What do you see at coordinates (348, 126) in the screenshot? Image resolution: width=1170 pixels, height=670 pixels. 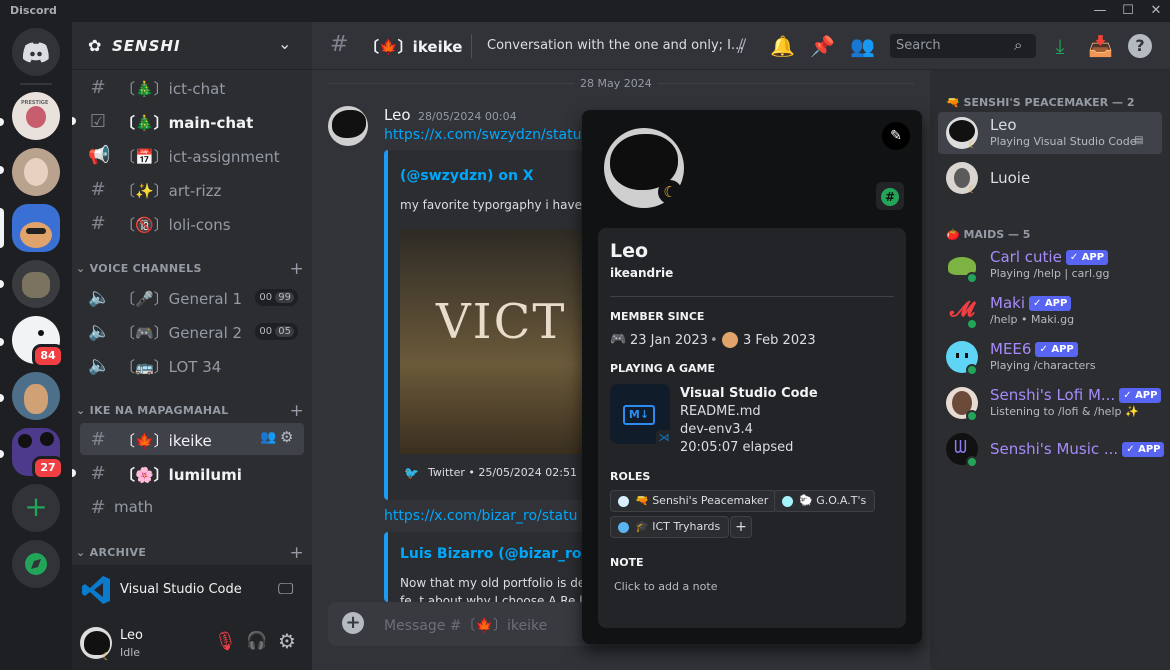 I see `message-avatar` at bounding box center [348, 126].